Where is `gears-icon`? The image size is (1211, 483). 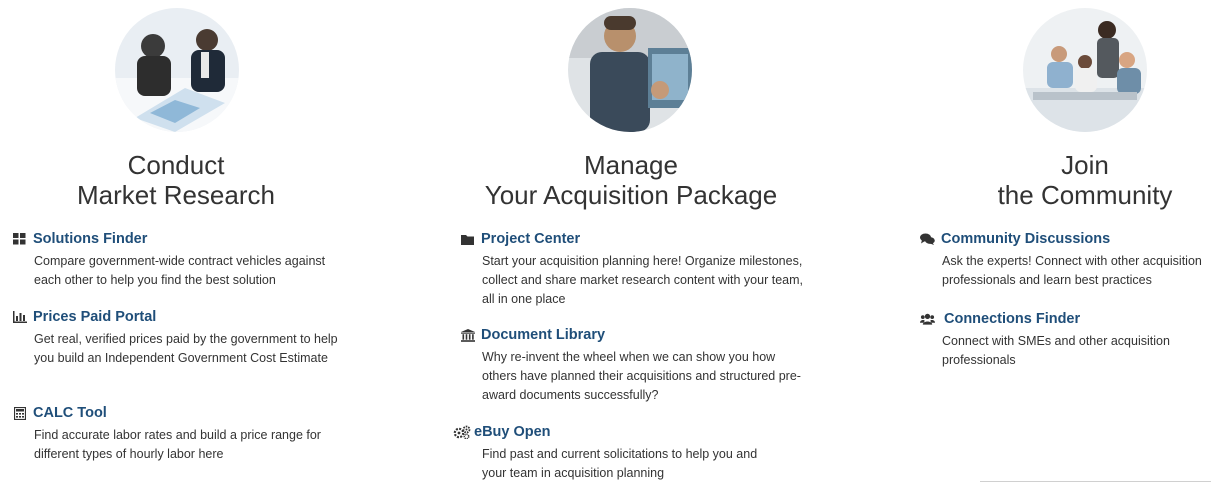 gears-icon is located at coordinates (462, 432).